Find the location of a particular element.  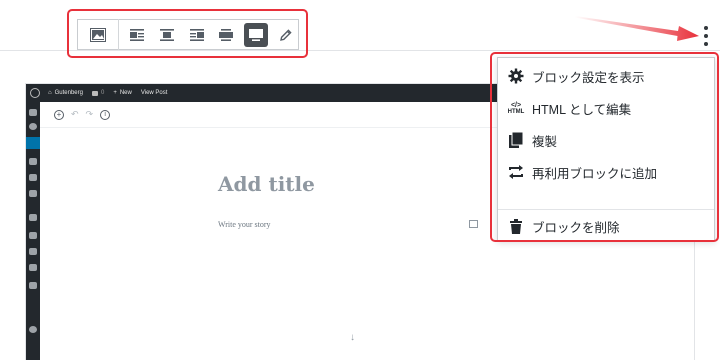

admin-bar-view-post: View Post is located at coordinates (154, 93).